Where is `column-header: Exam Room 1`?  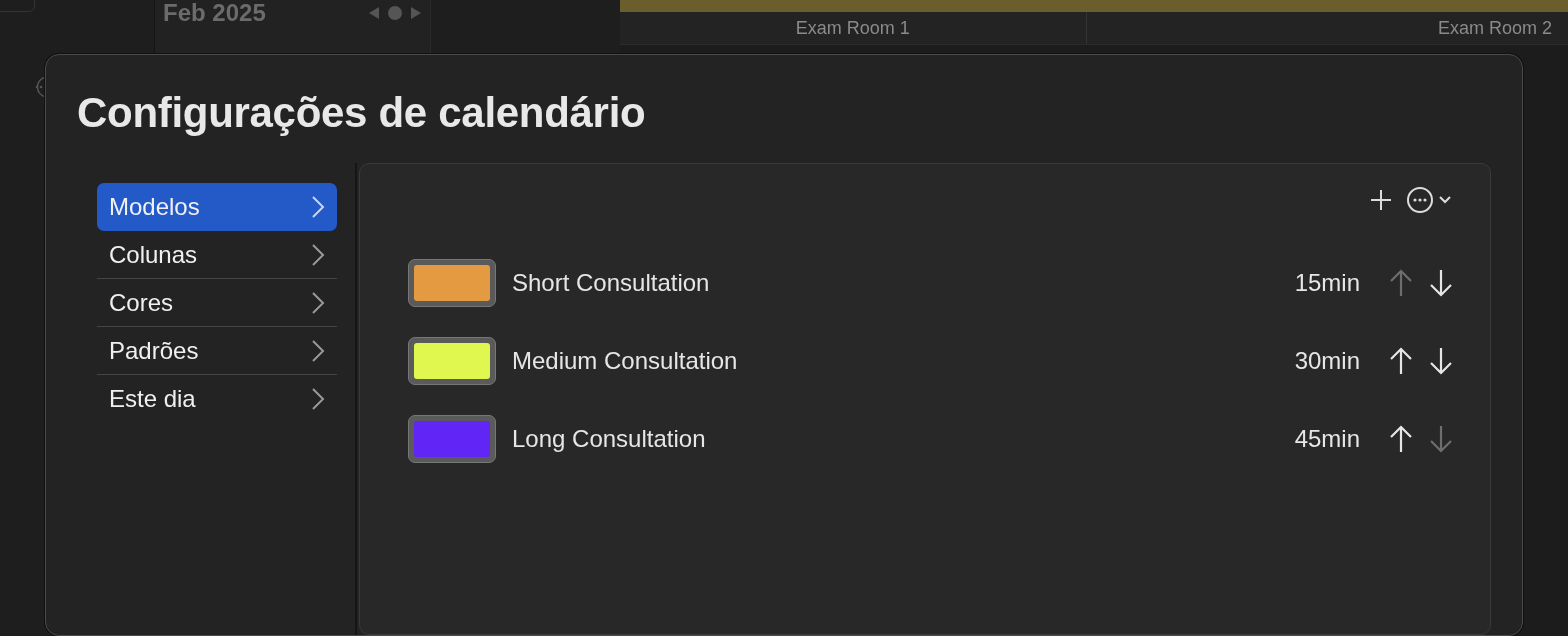
column-header: Exam Room 1 is located at coordinates (852, 28).